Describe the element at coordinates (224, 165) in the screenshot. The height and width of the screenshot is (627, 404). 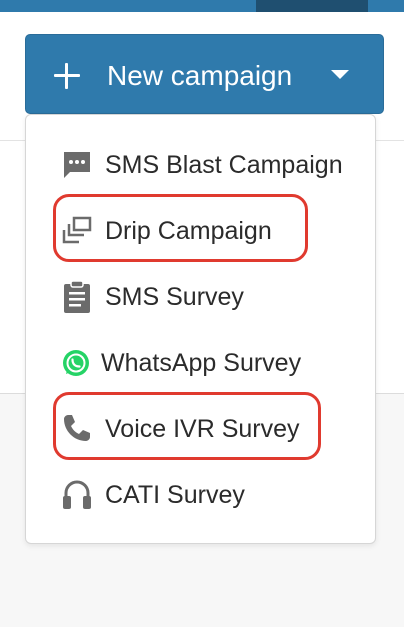
I see `menu-item-label: SMS Blast Campaign` at that location.